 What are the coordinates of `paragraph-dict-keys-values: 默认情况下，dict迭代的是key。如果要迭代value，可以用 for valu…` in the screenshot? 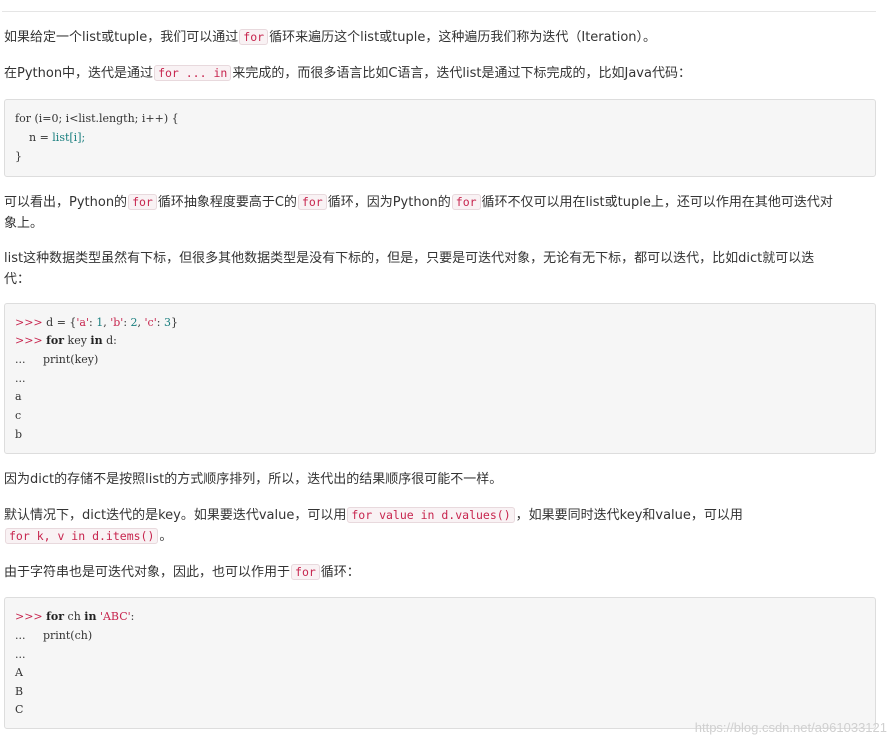 It's located at (373, 525).